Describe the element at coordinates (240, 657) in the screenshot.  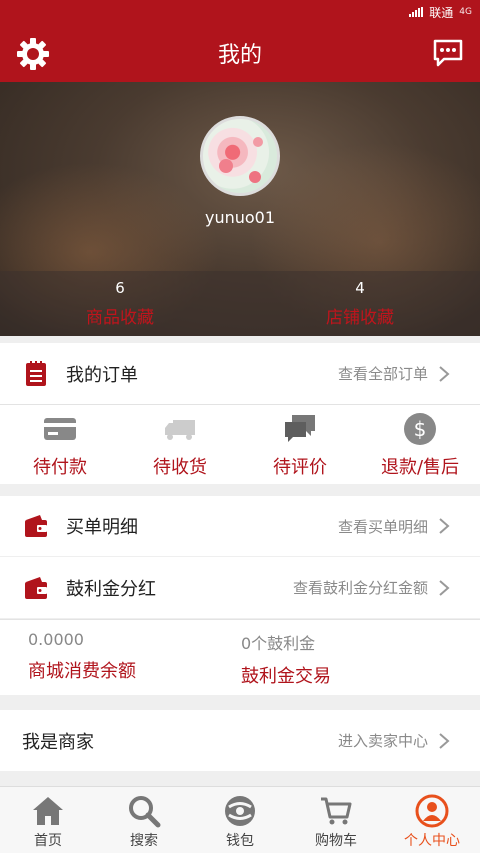
I see `balances-panel: 0.0000 商城消费余额 0个鼓利金 鼓利金交易` at that location.